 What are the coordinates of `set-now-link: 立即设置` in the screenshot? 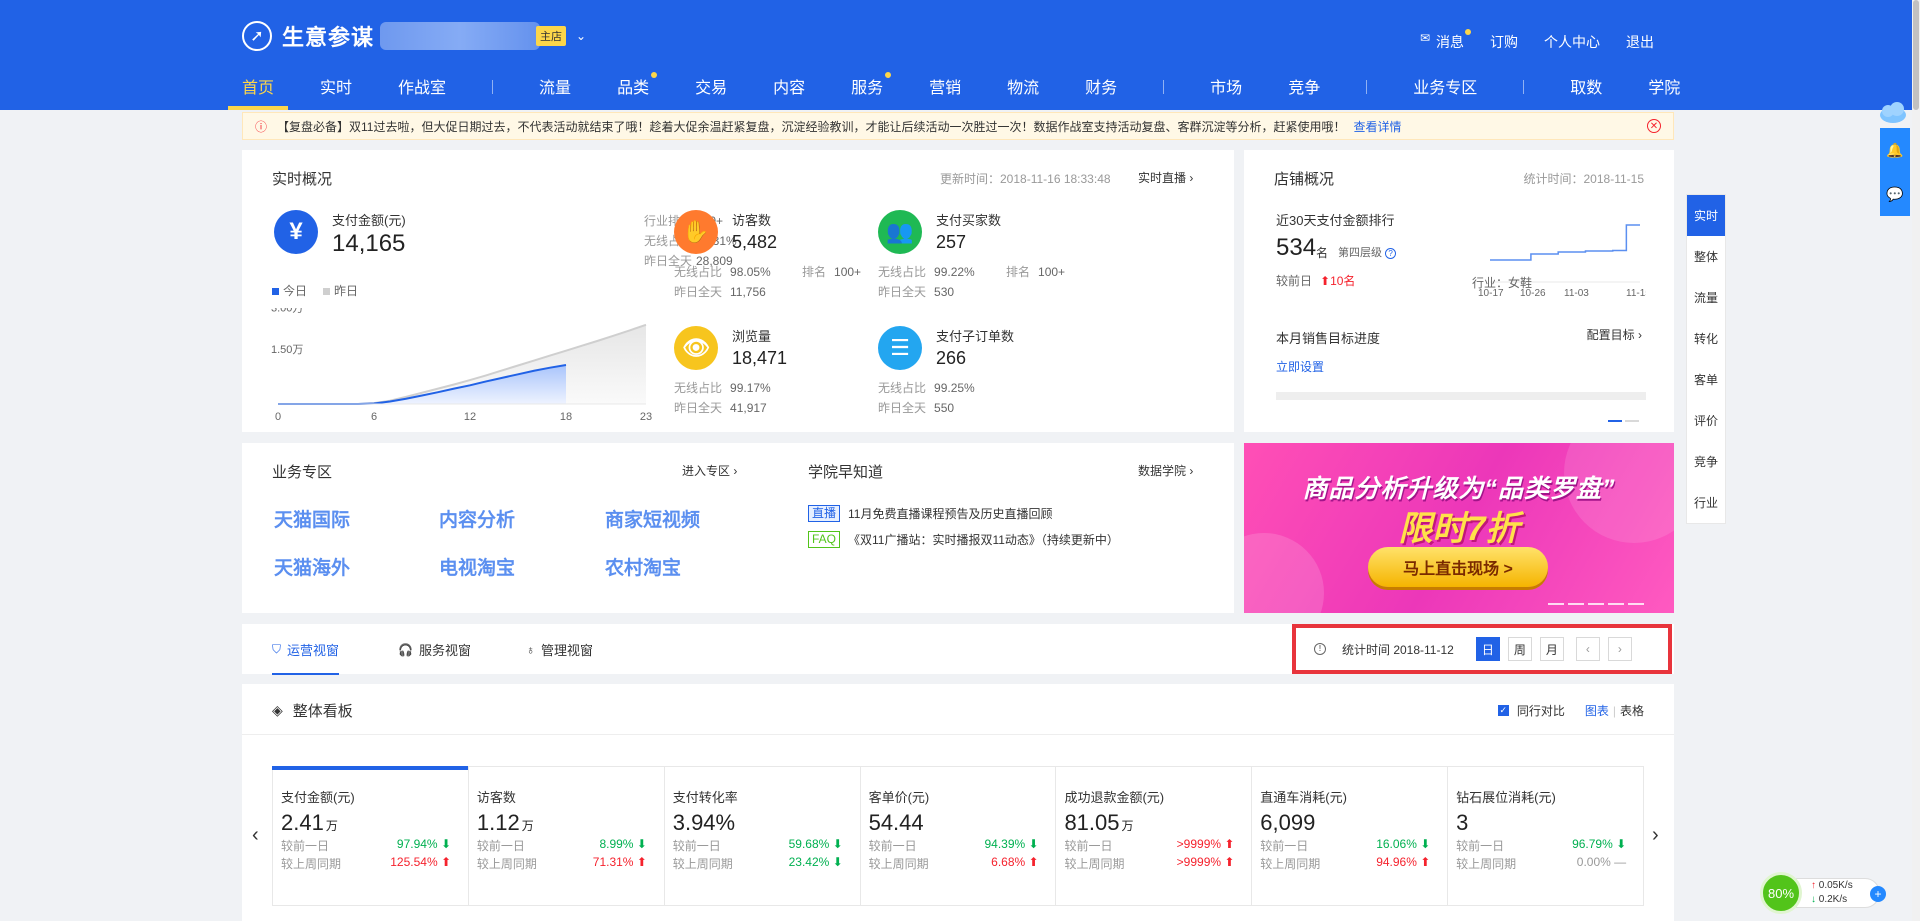 It's located at (1300, 366).